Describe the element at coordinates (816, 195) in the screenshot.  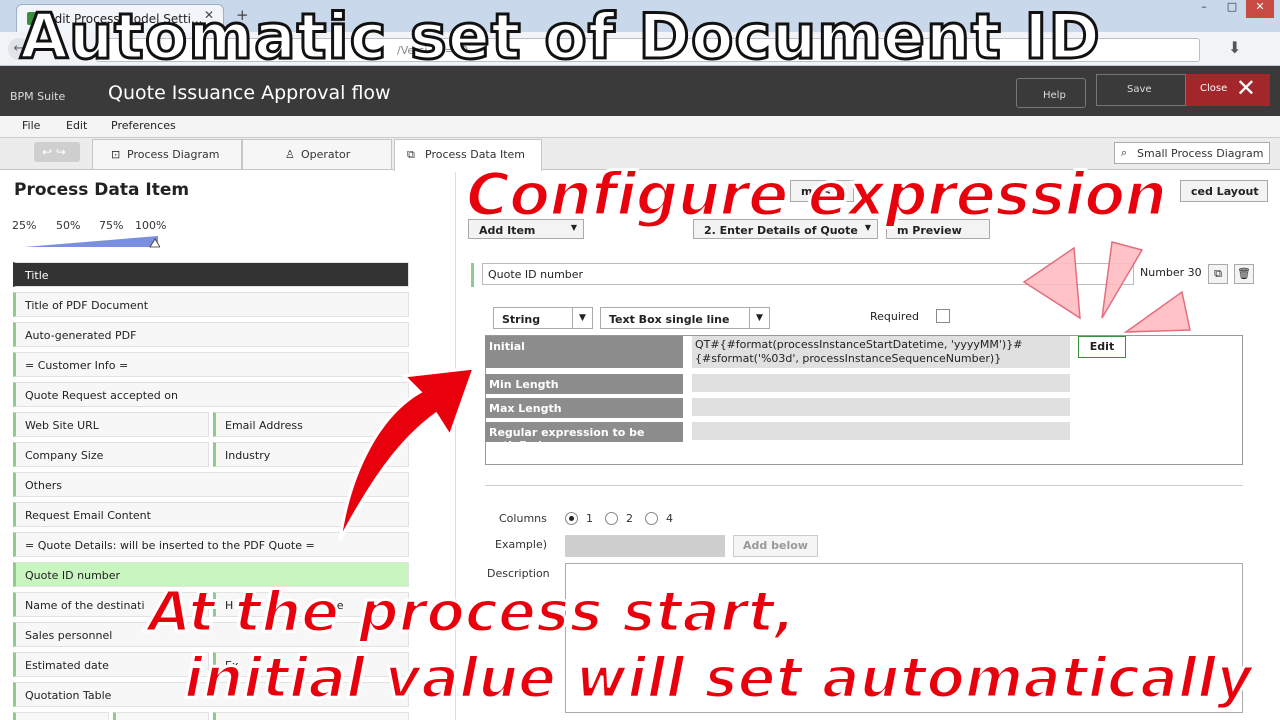
I see `annotation-configure: Configure expression` at that location.